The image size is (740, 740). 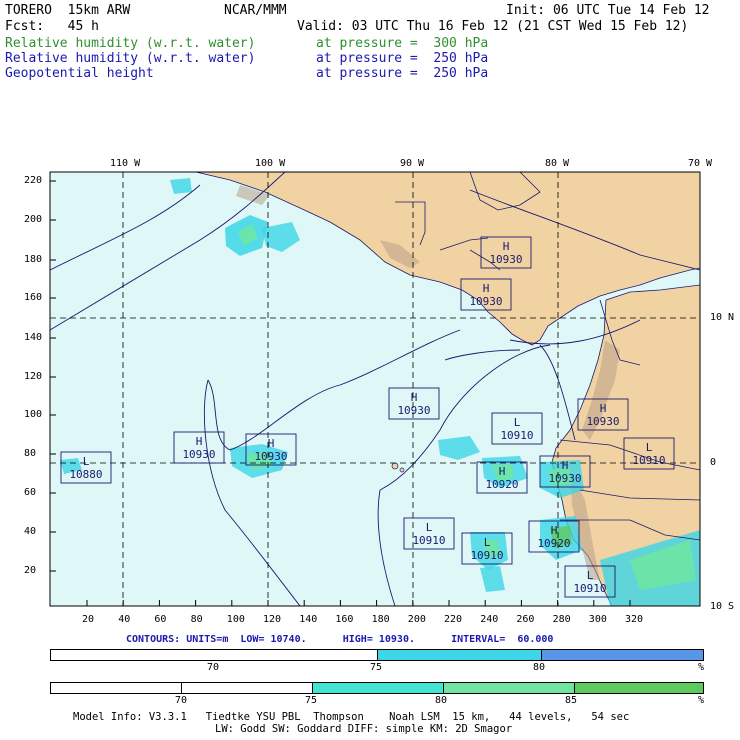 I want to click on top-lon-label: 100 W, so click(x=270, y=163).